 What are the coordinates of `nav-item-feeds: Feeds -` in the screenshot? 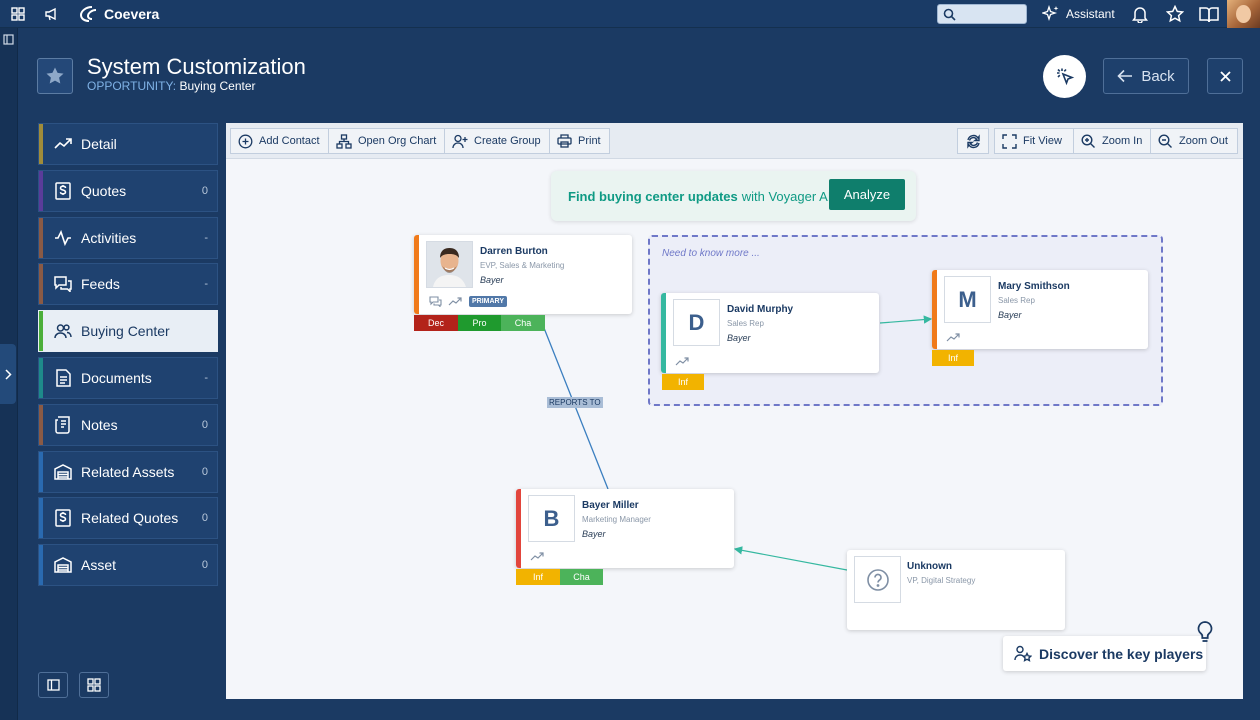 It's located at (128, 284).